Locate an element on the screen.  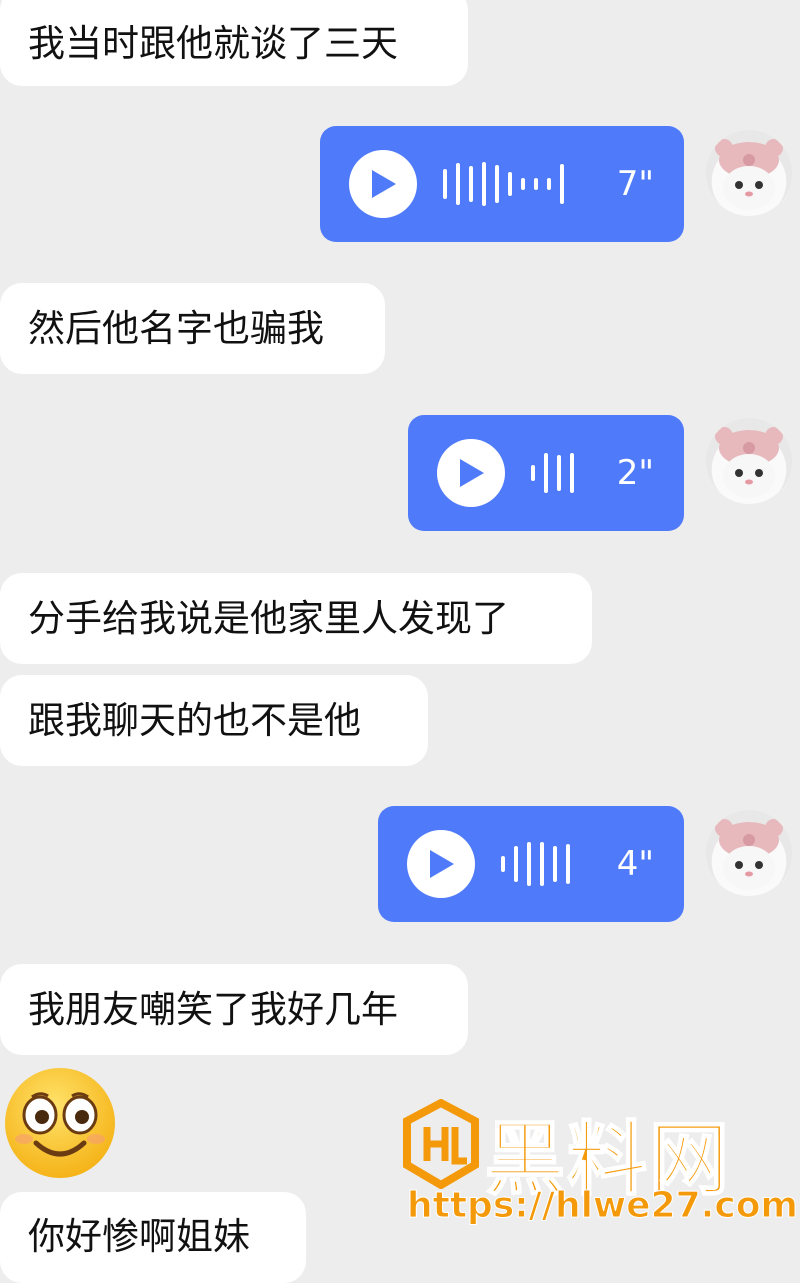
outgoing-voice-message: 4" is located at coordinates (531, 864).